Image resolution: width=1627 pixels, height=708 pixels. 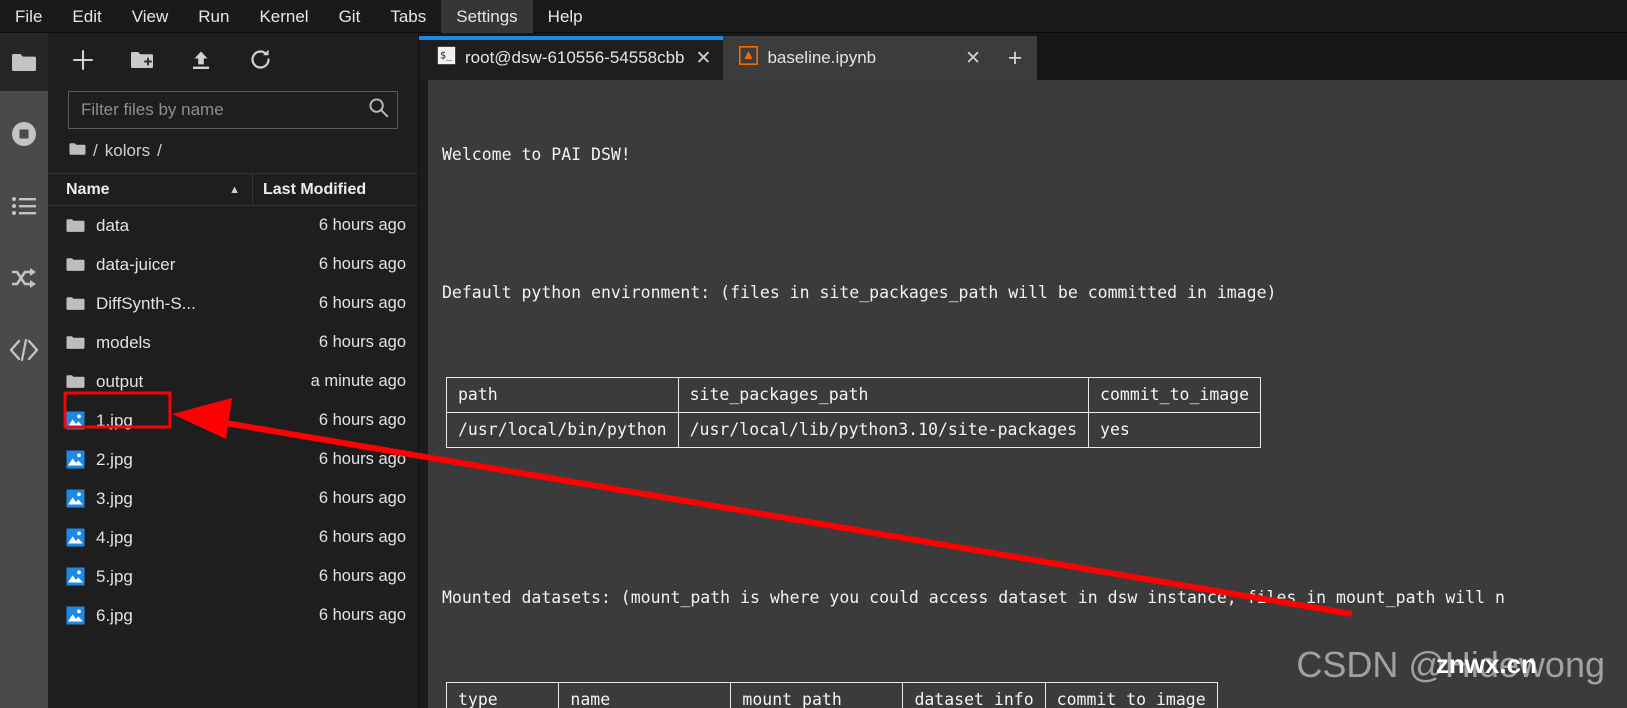 I want to click on menu-item-tabs: Tabs, so click(x=408, y=16).